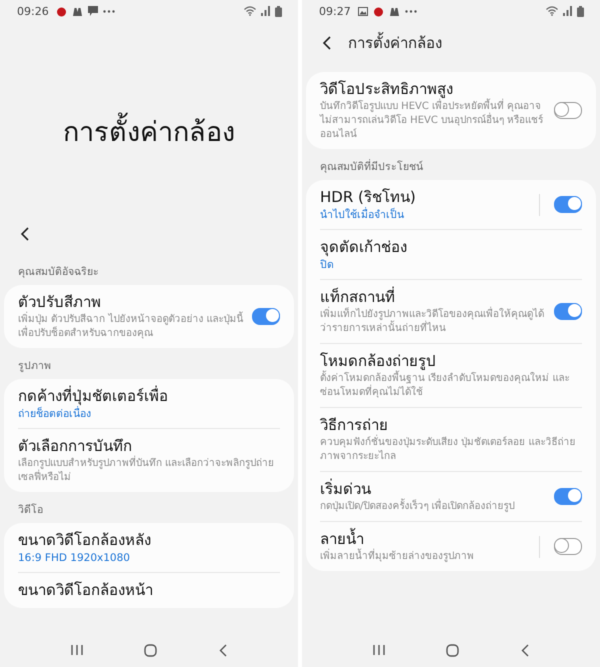  Describe the element at coordinates (363, 11) in the screenshot. I see `image-icon` at that location.